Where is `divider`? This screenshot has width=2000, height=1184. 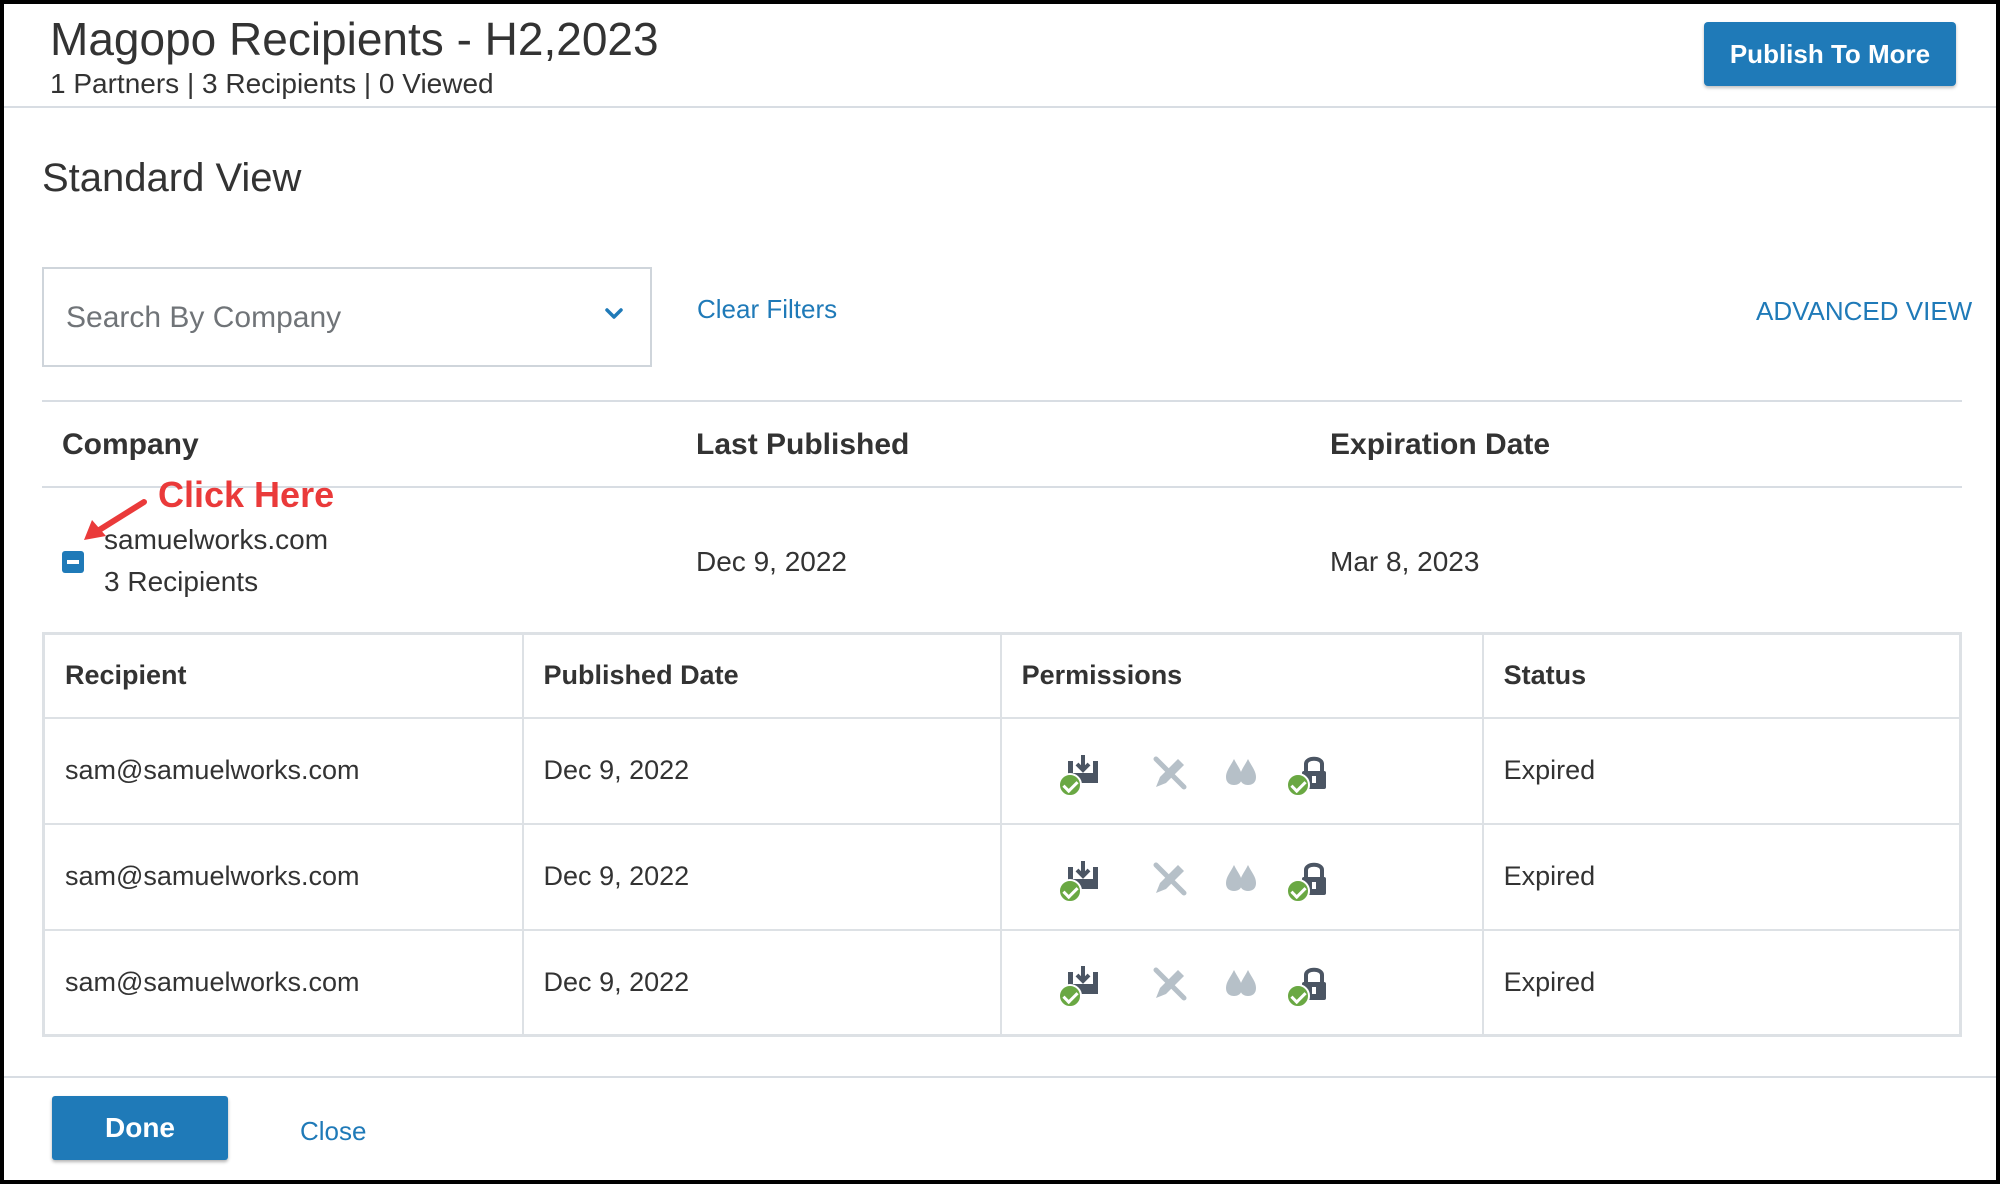 divider is located at coordinates (1002, 401).